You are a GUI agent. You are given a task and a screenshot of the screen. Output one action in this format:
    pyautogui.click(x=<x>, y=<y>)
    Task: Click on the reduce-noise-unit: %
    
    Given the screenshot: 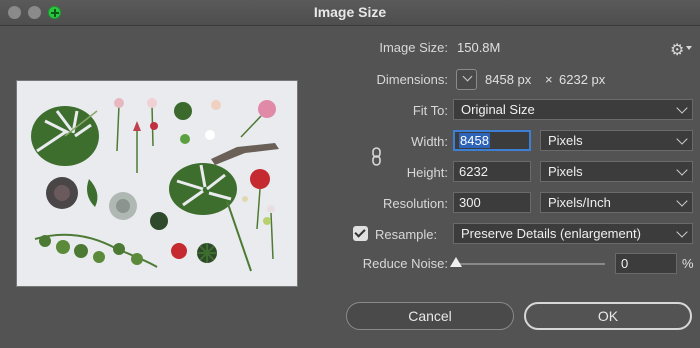 What is the action you would take?
    pyautogui.click(x=688, y=263)
    